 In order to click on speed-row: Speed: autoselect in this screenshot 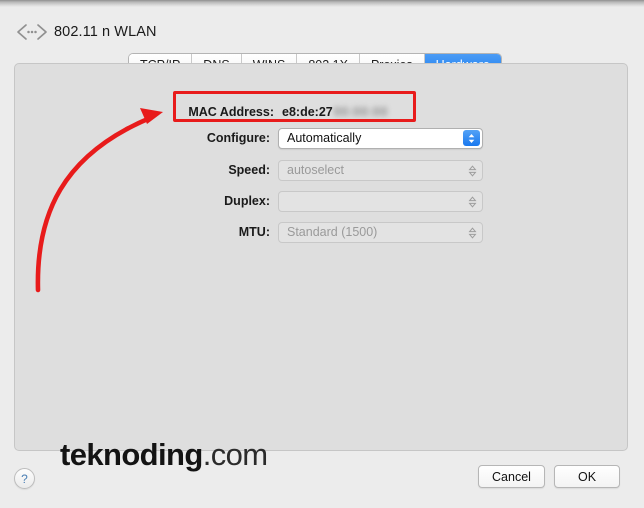, I will do `click(327, 170)`.